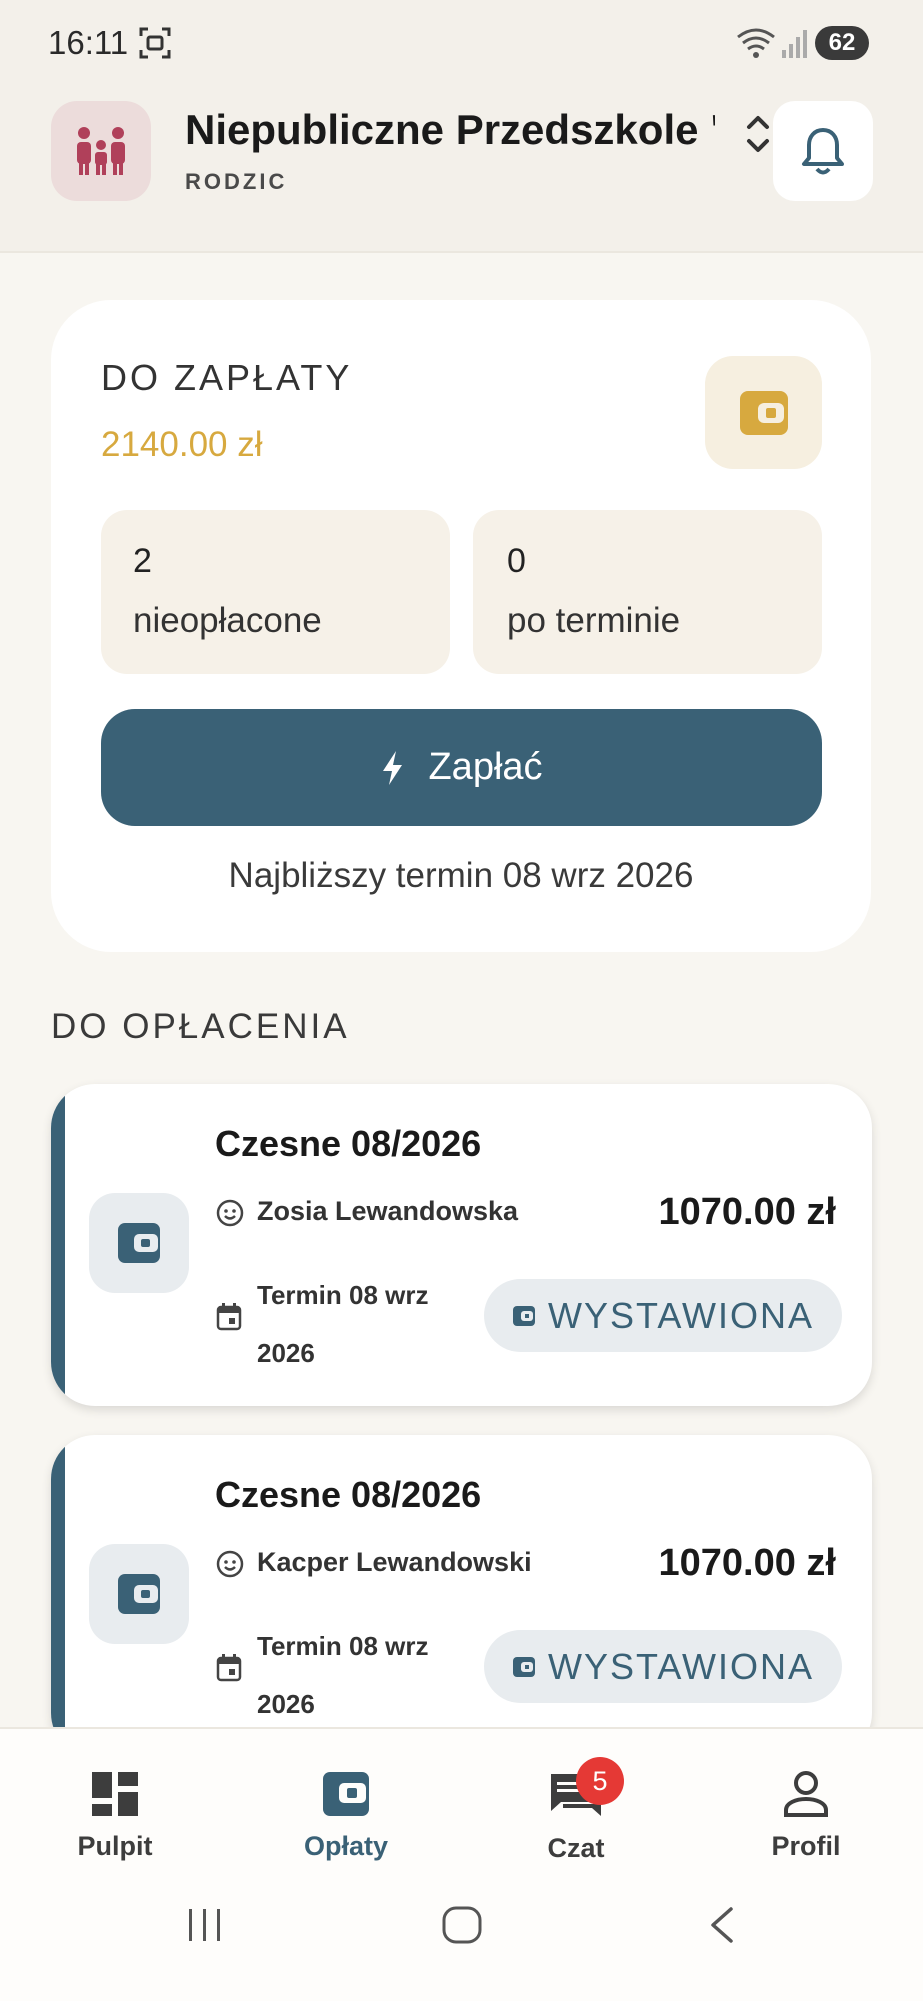 Image resolution: width=923 pixels, height=2001 pixels. What do you see at coordinates (275, 592) in the screenshot?
I see `stat-unpaid: 2 nieopłacone` at bounding box center [275, 592].